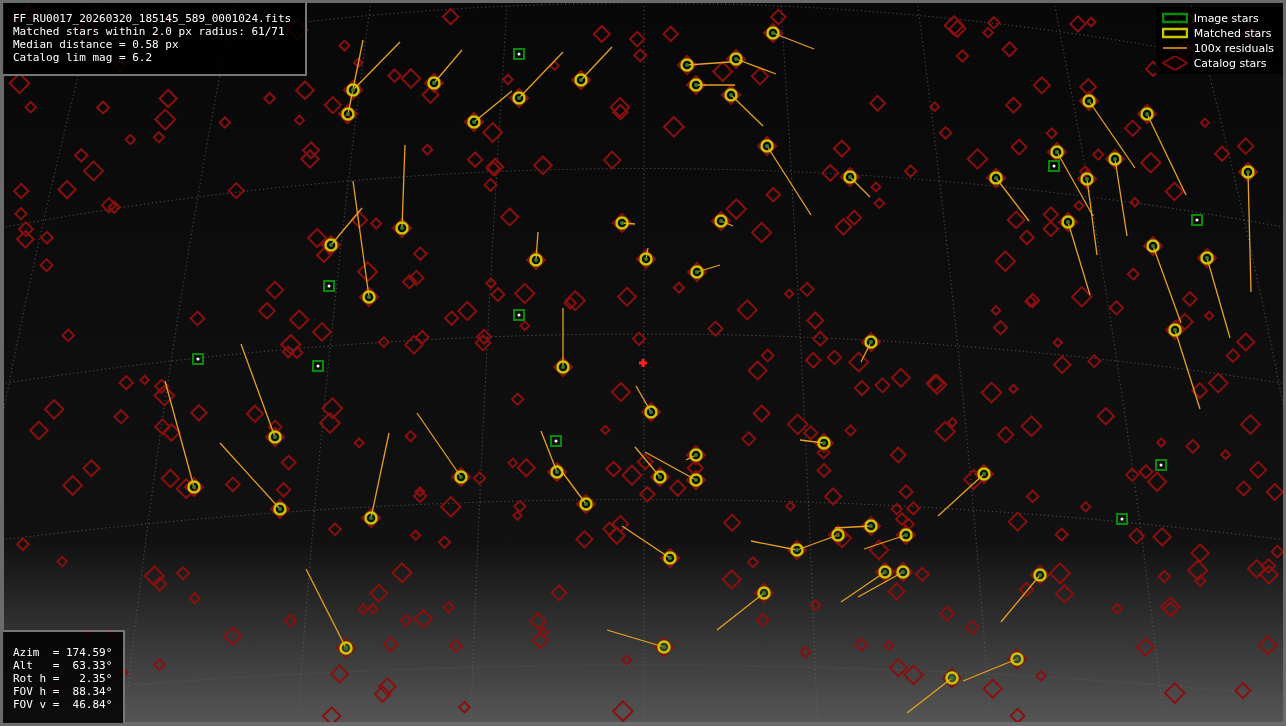  Describe the element at coordinates (63, 691) in the screenshot. I see `pointing-text: FOV h = 88.34°` at that location.